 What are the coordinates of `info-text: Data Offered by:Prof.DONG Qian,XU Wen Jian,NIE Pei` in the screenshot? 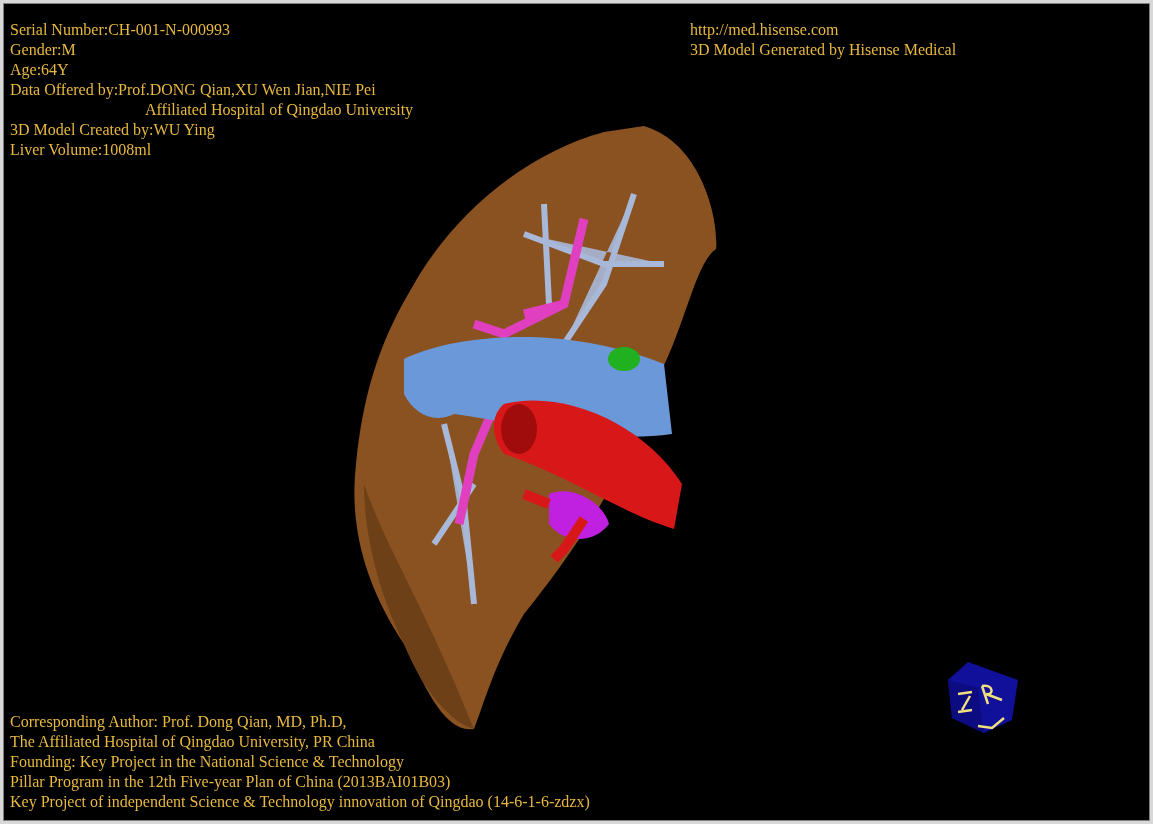 It's located at (193, 90).